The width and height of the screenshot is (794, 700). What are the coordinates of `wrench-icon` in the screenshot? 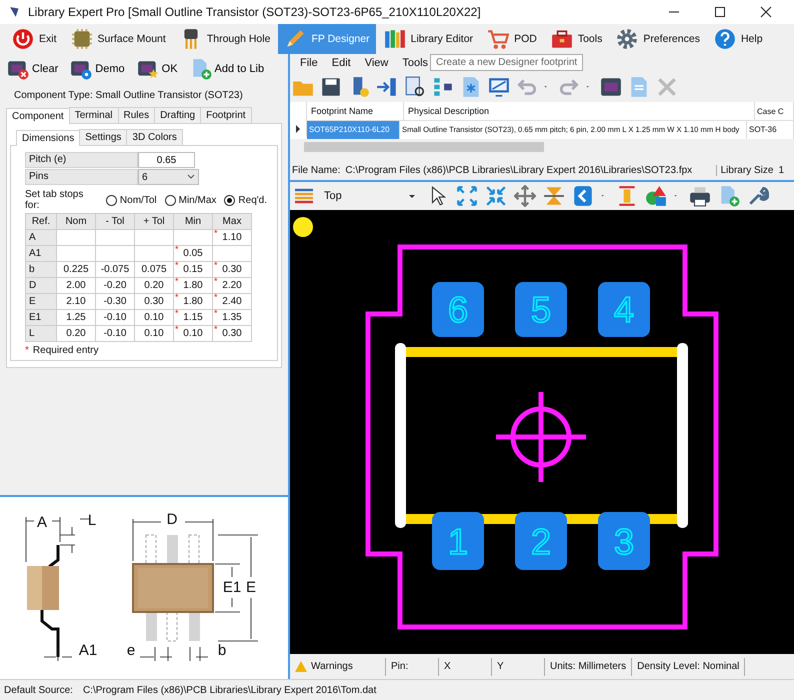 It's located at (758, 196).